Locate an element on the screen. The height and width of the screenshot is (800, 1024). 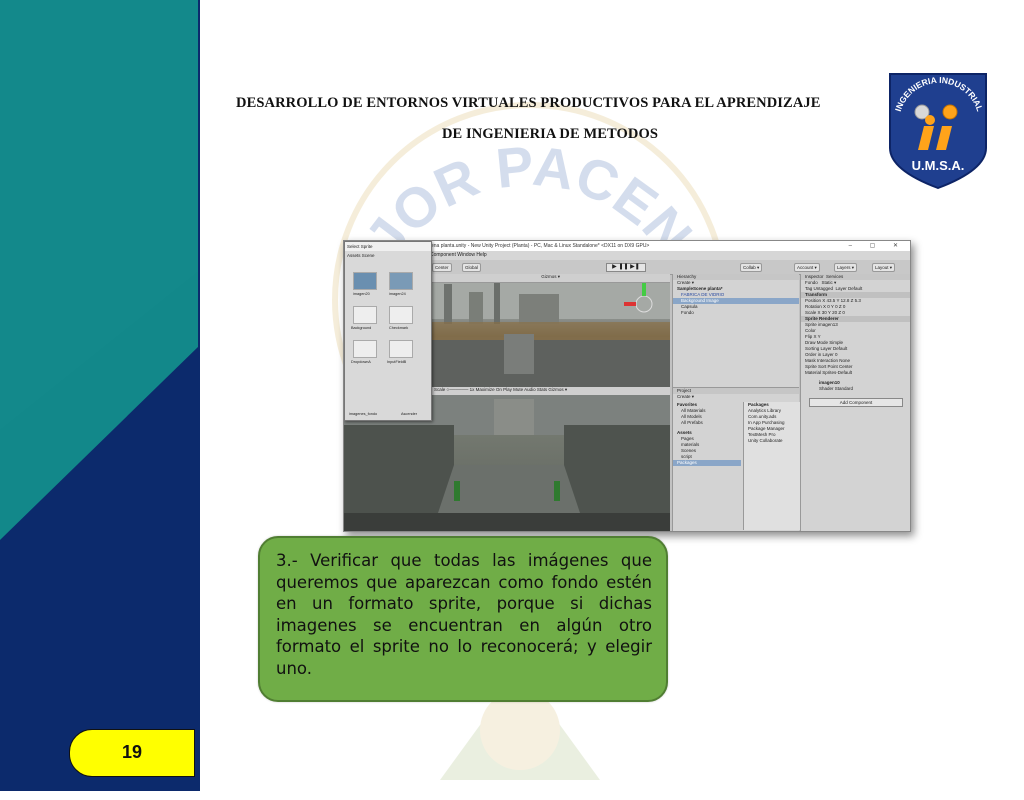
umsa-industrial-engineering-logo: INGENIERIA INDUSTRIAL U.M.S.A. is located at coordinates (938, 131).